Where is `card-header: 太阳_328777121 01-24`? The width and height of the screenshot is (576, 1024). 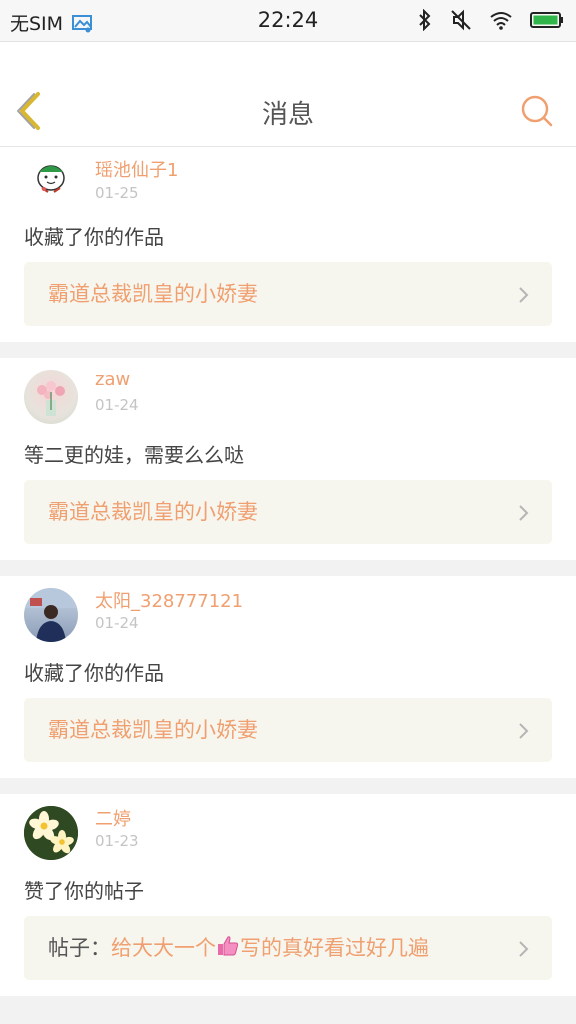
card-header: 太阳_328777121 01-24 is located at coordinates (288, 614).